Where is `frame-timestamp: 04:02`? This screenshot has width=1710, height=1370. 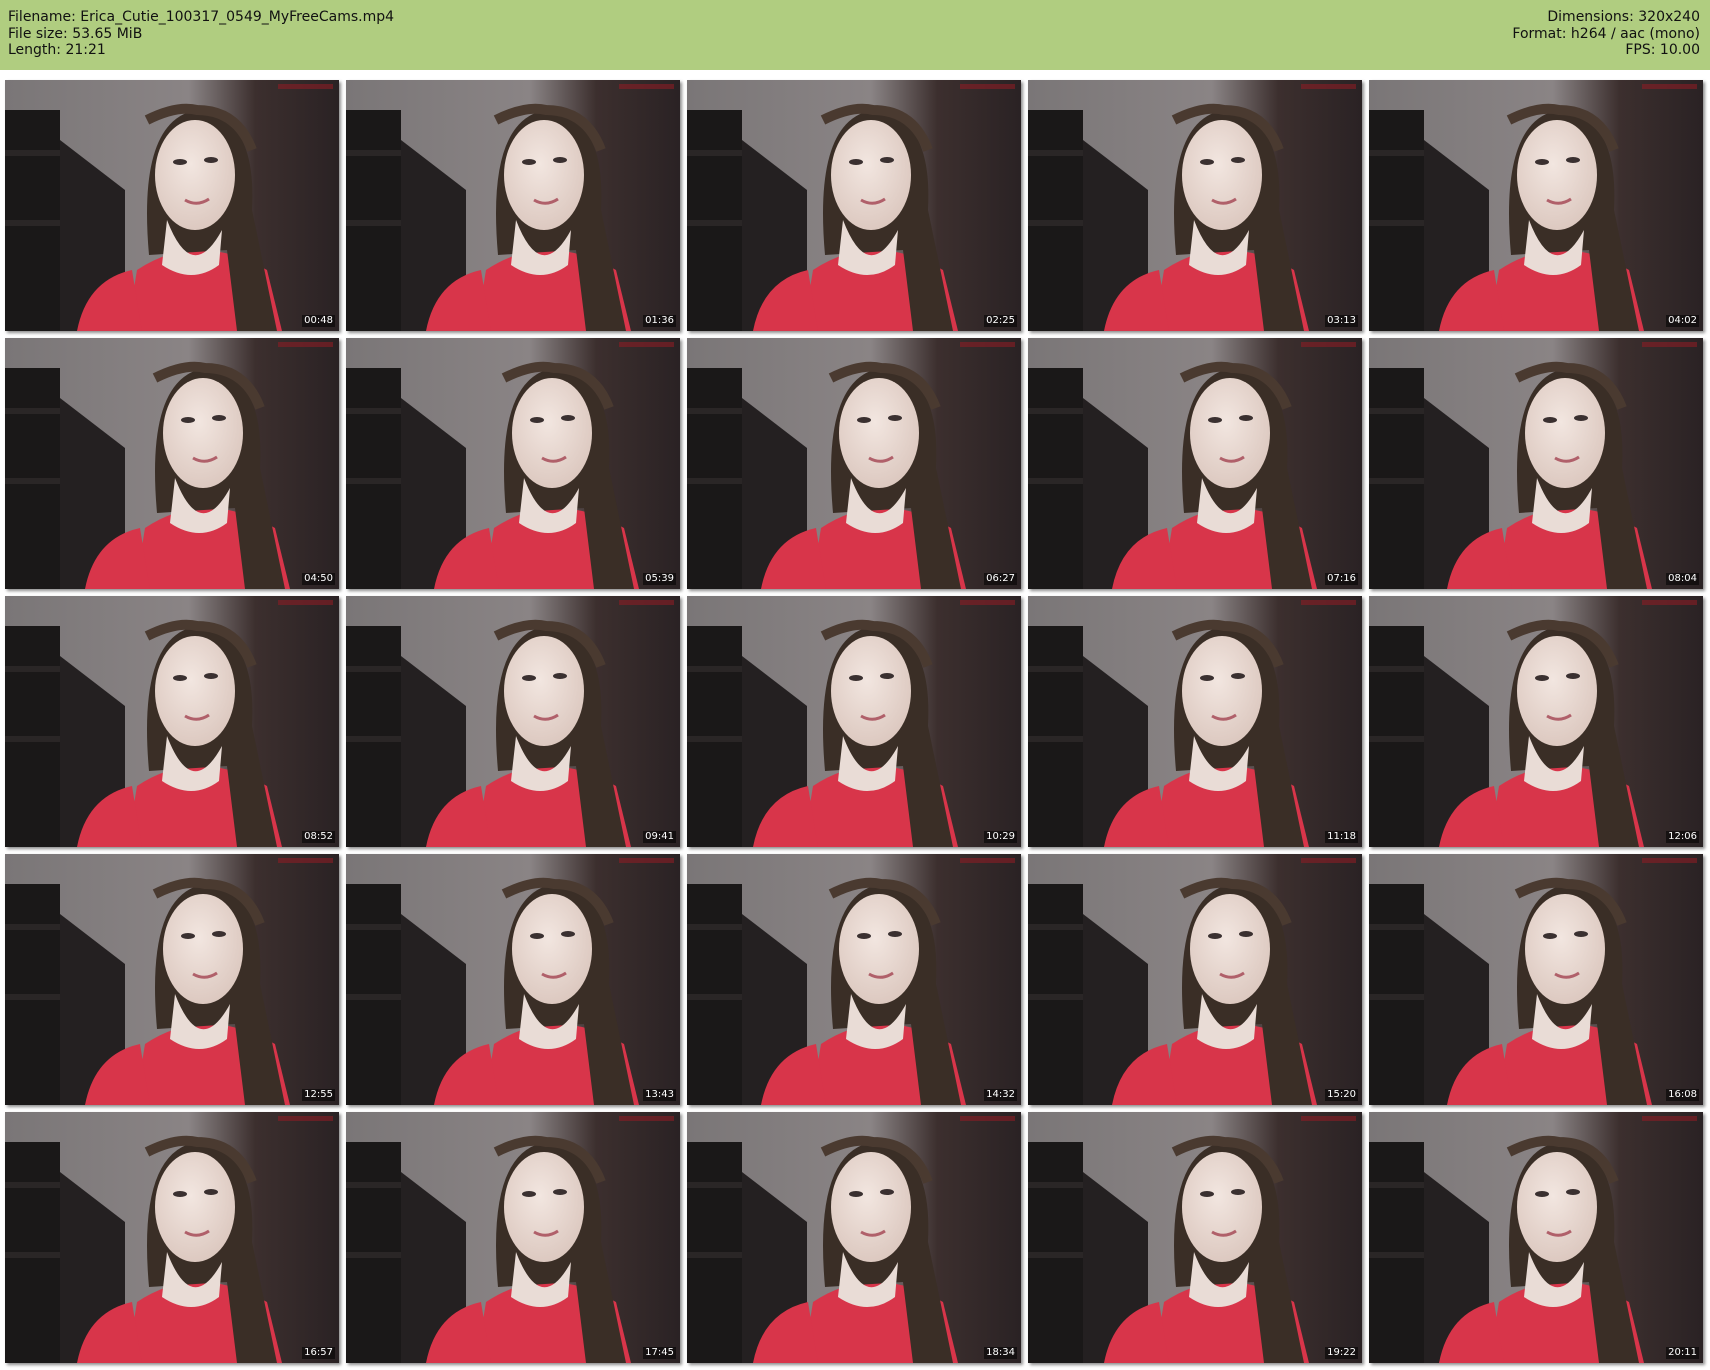 frame-timestamp: 04:02 is located at coordinates (1682, 321).